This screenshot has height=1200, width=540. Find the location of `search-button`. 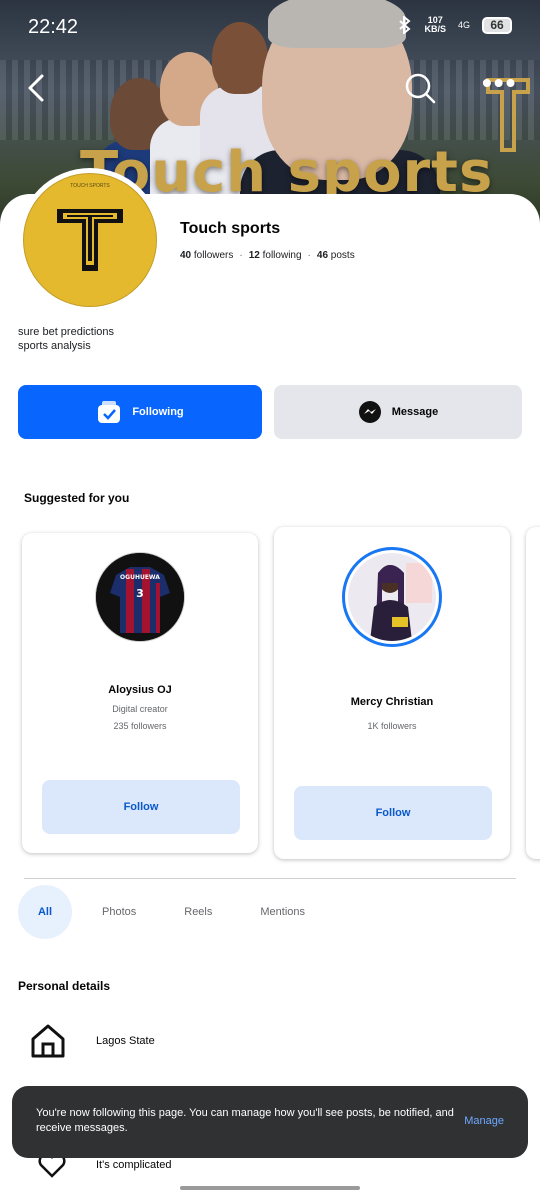

search-button is located at coordinates (420, 88).